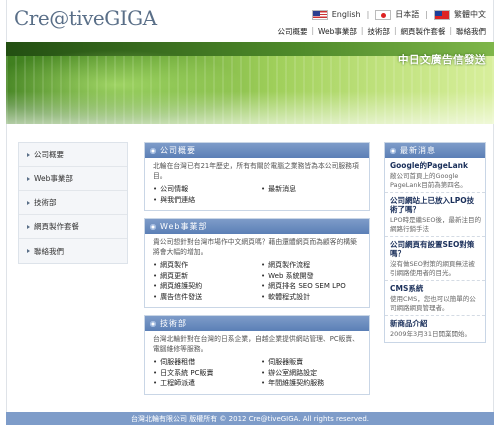  I want to click on sidebar-item-label: 公司概要, so click(49, 154).